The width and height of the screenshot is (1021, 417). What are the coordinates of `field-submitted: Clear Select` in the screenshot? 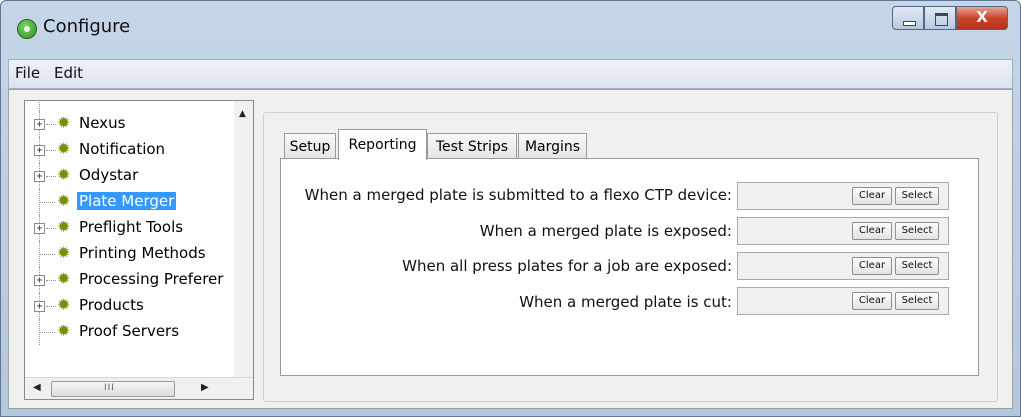 It's located at (843, 196).